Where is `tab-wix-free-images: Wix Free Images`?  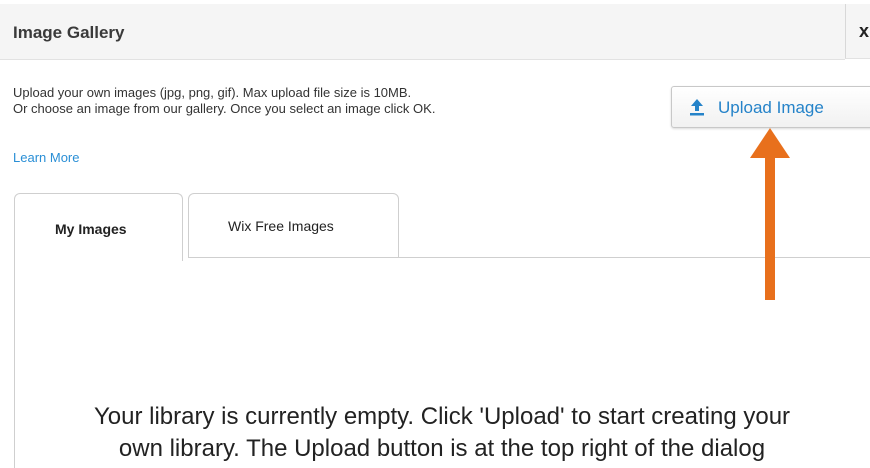 tab-wix-free-images: Wix Free Images is located at coordinates (293, 225).